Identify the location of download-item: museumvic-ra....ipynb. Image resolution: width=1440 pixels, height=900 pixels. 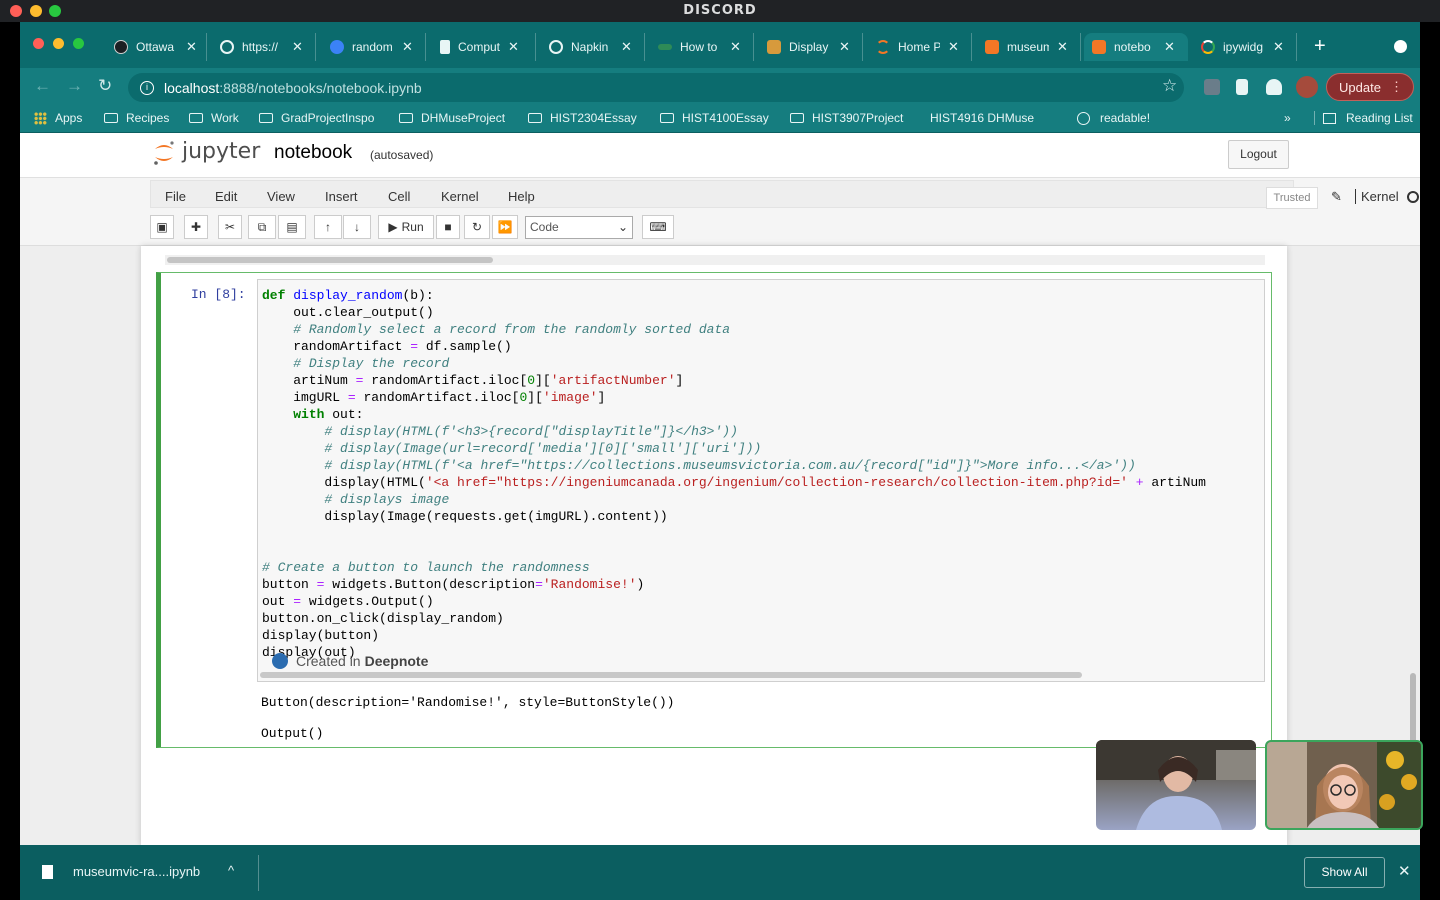
(121, 871).